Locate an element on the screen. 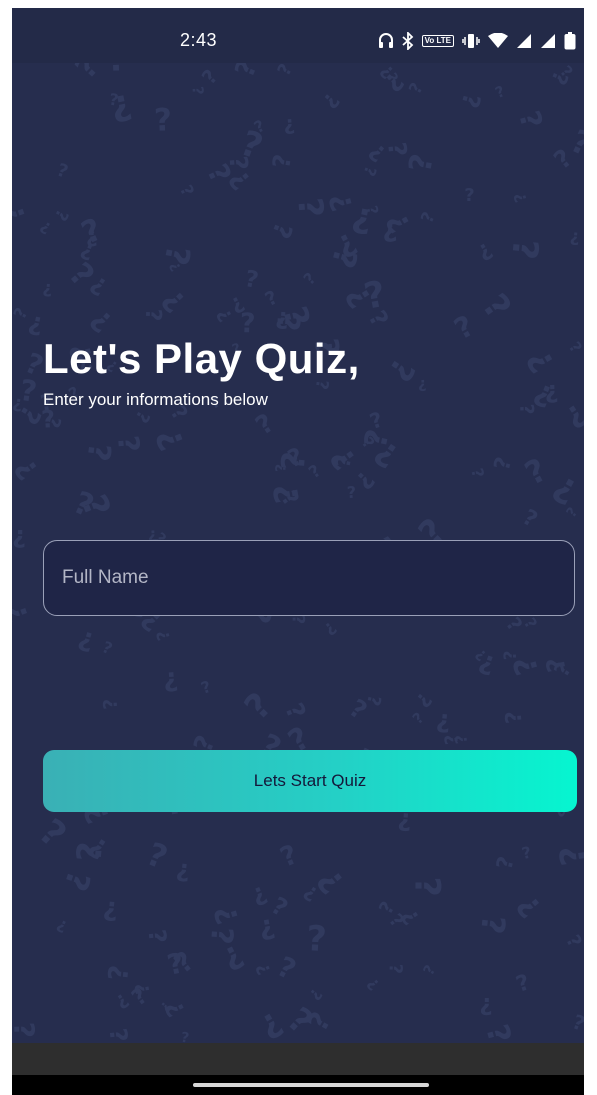 Image resolution: width=597 pixels, height=1095 pixels. full-name-field is located at coordinates (309, 578).